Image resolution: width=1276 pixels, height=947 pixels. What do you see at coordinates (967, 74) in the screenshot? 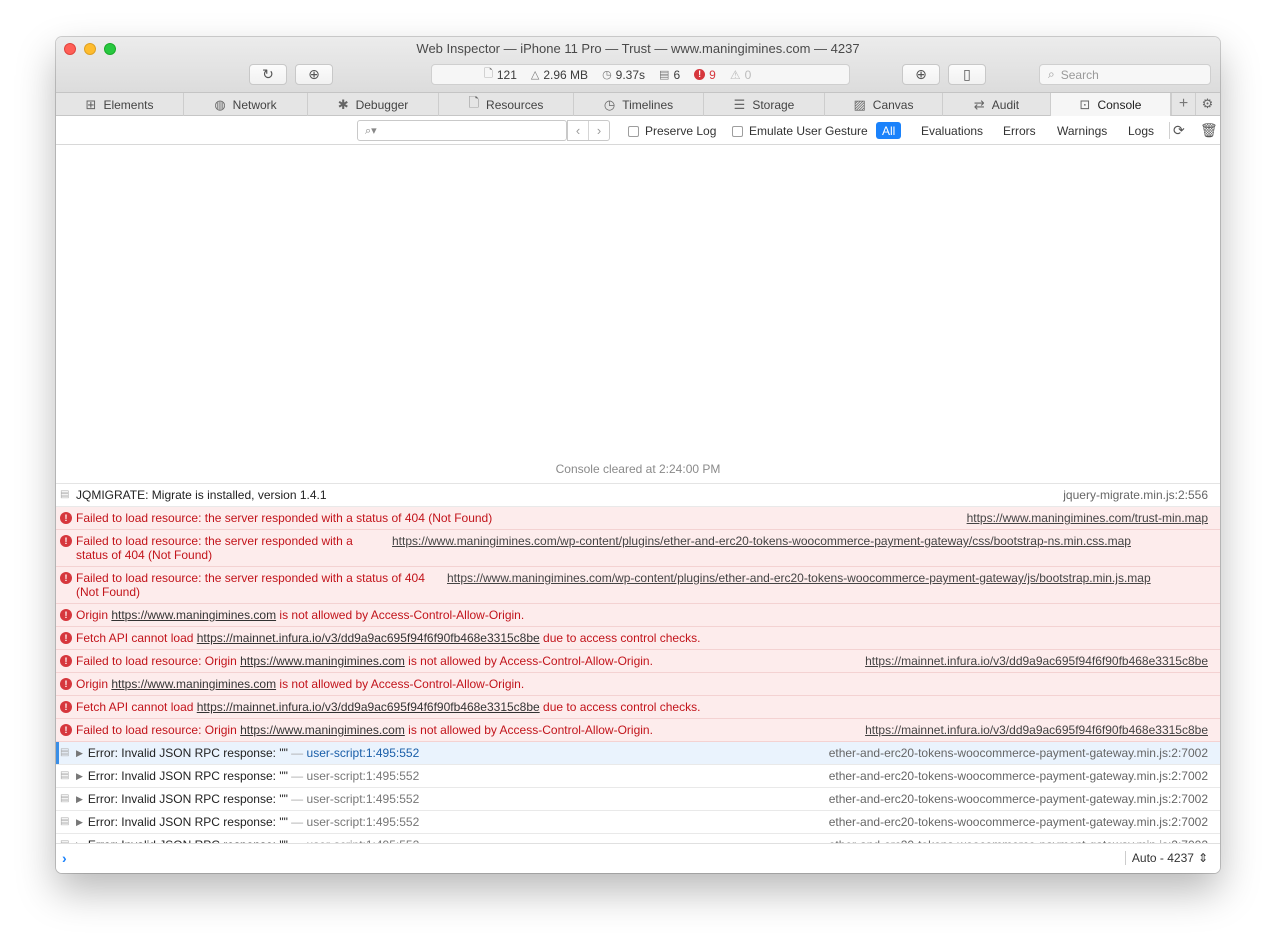
I see `device-button: ▯` at bounding box center [967, 74].